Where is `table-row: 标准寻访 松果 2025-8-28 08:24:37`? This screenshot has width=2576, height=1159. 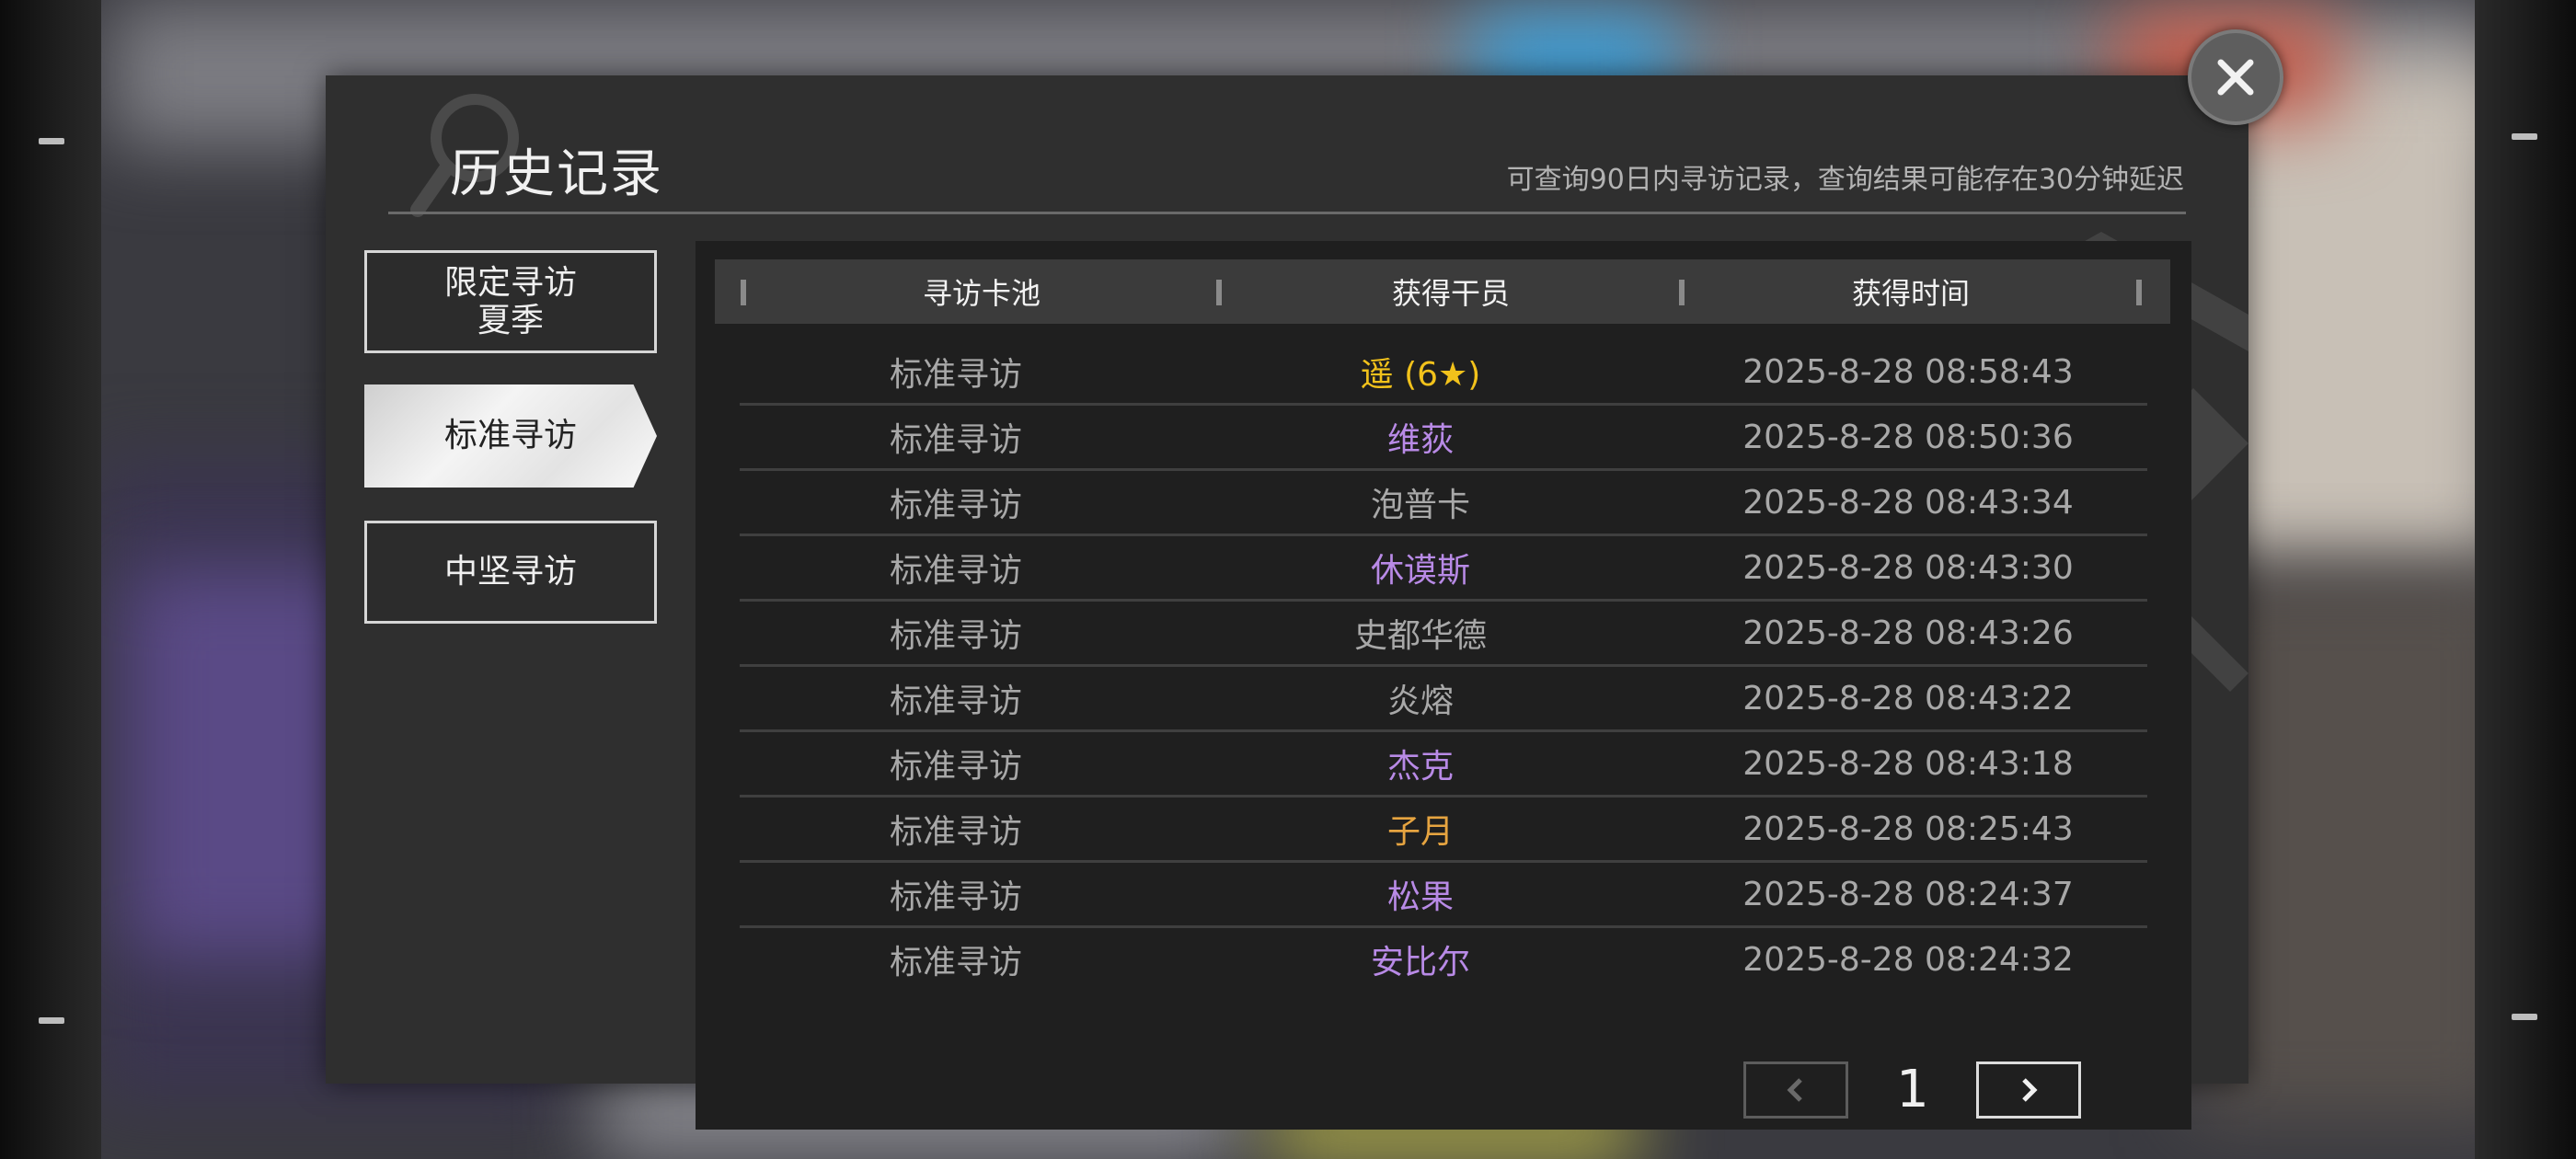
table-row: 标准寻访 松果 2025-8-28 08:24:37 is located at coordinates (1443, 895).